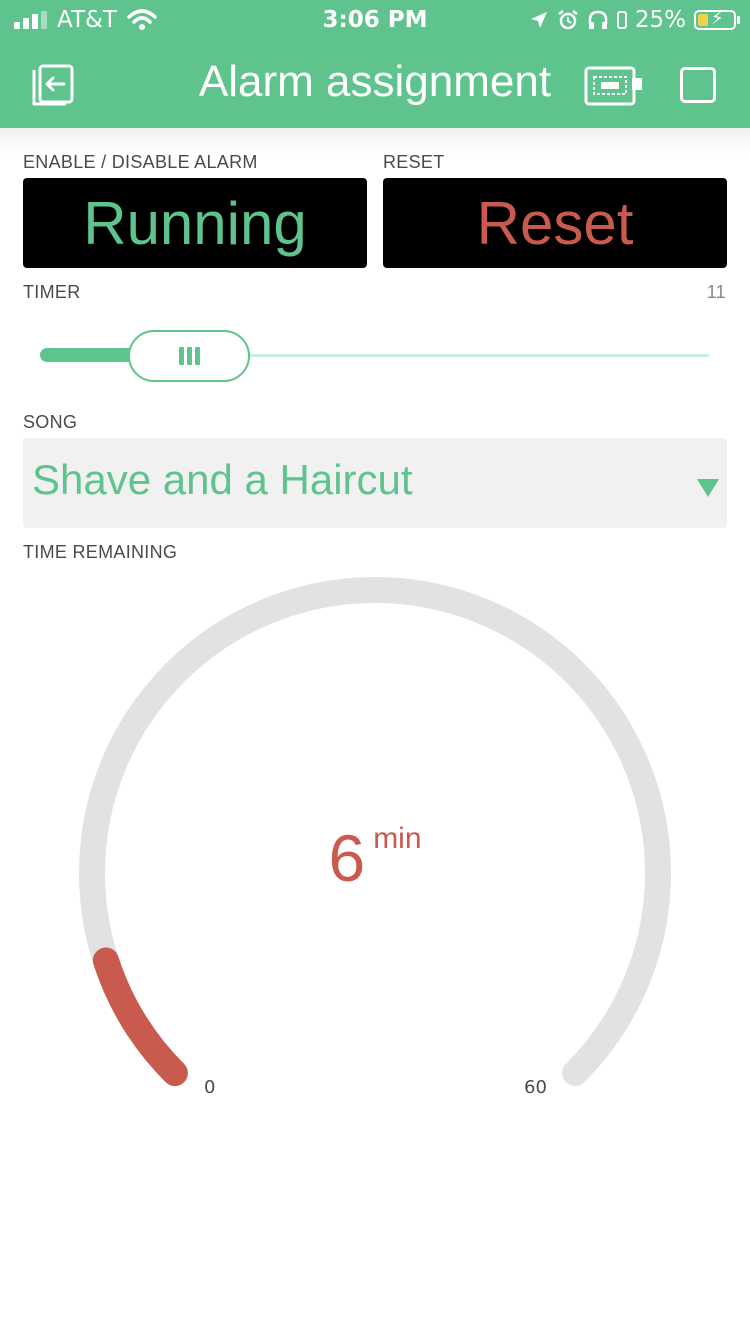  Describe the element at coordinates (621, 20) in the screenshot. I see `portrait-lock-icon` at that location.